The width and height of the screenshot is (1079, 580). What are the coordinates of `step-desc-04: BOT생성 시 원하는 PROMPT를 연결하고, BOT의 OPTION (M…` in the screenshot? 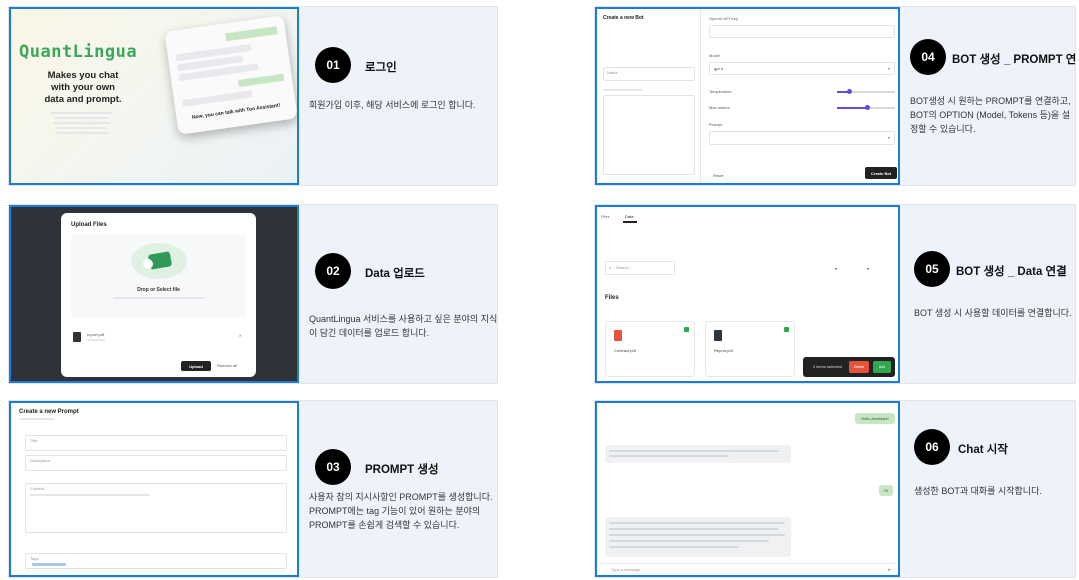 It's located at (990, 115).